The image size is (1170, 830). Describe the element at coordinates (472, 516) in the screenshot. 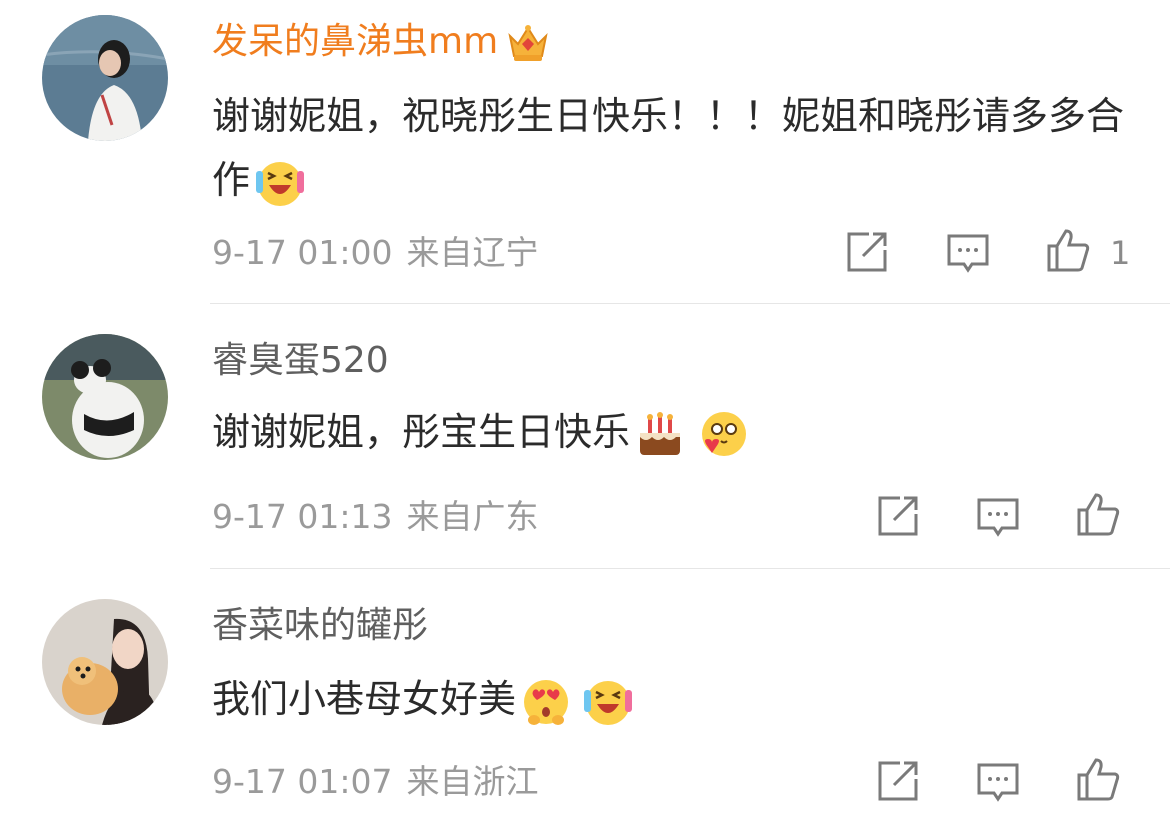

I see `comment-location: 来自广东` at that location.